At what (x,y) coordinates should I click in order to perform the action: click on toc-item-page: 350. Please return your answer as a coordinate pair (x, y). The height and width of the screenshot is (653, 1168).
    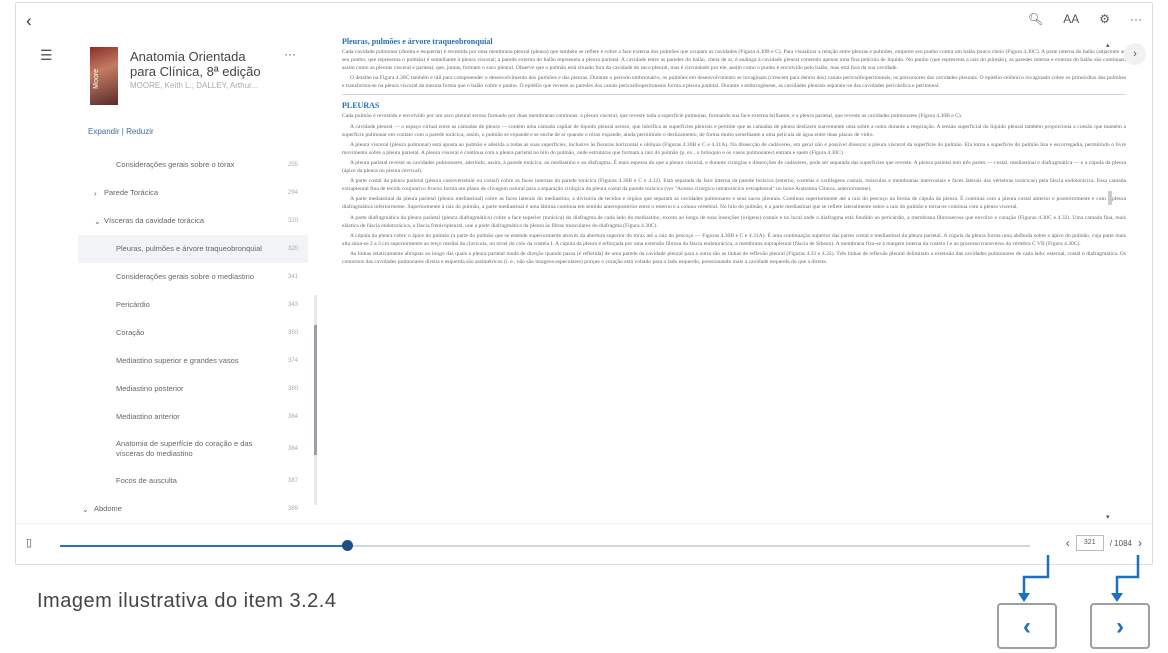
    Looking at the image, I should click on (293, 333).